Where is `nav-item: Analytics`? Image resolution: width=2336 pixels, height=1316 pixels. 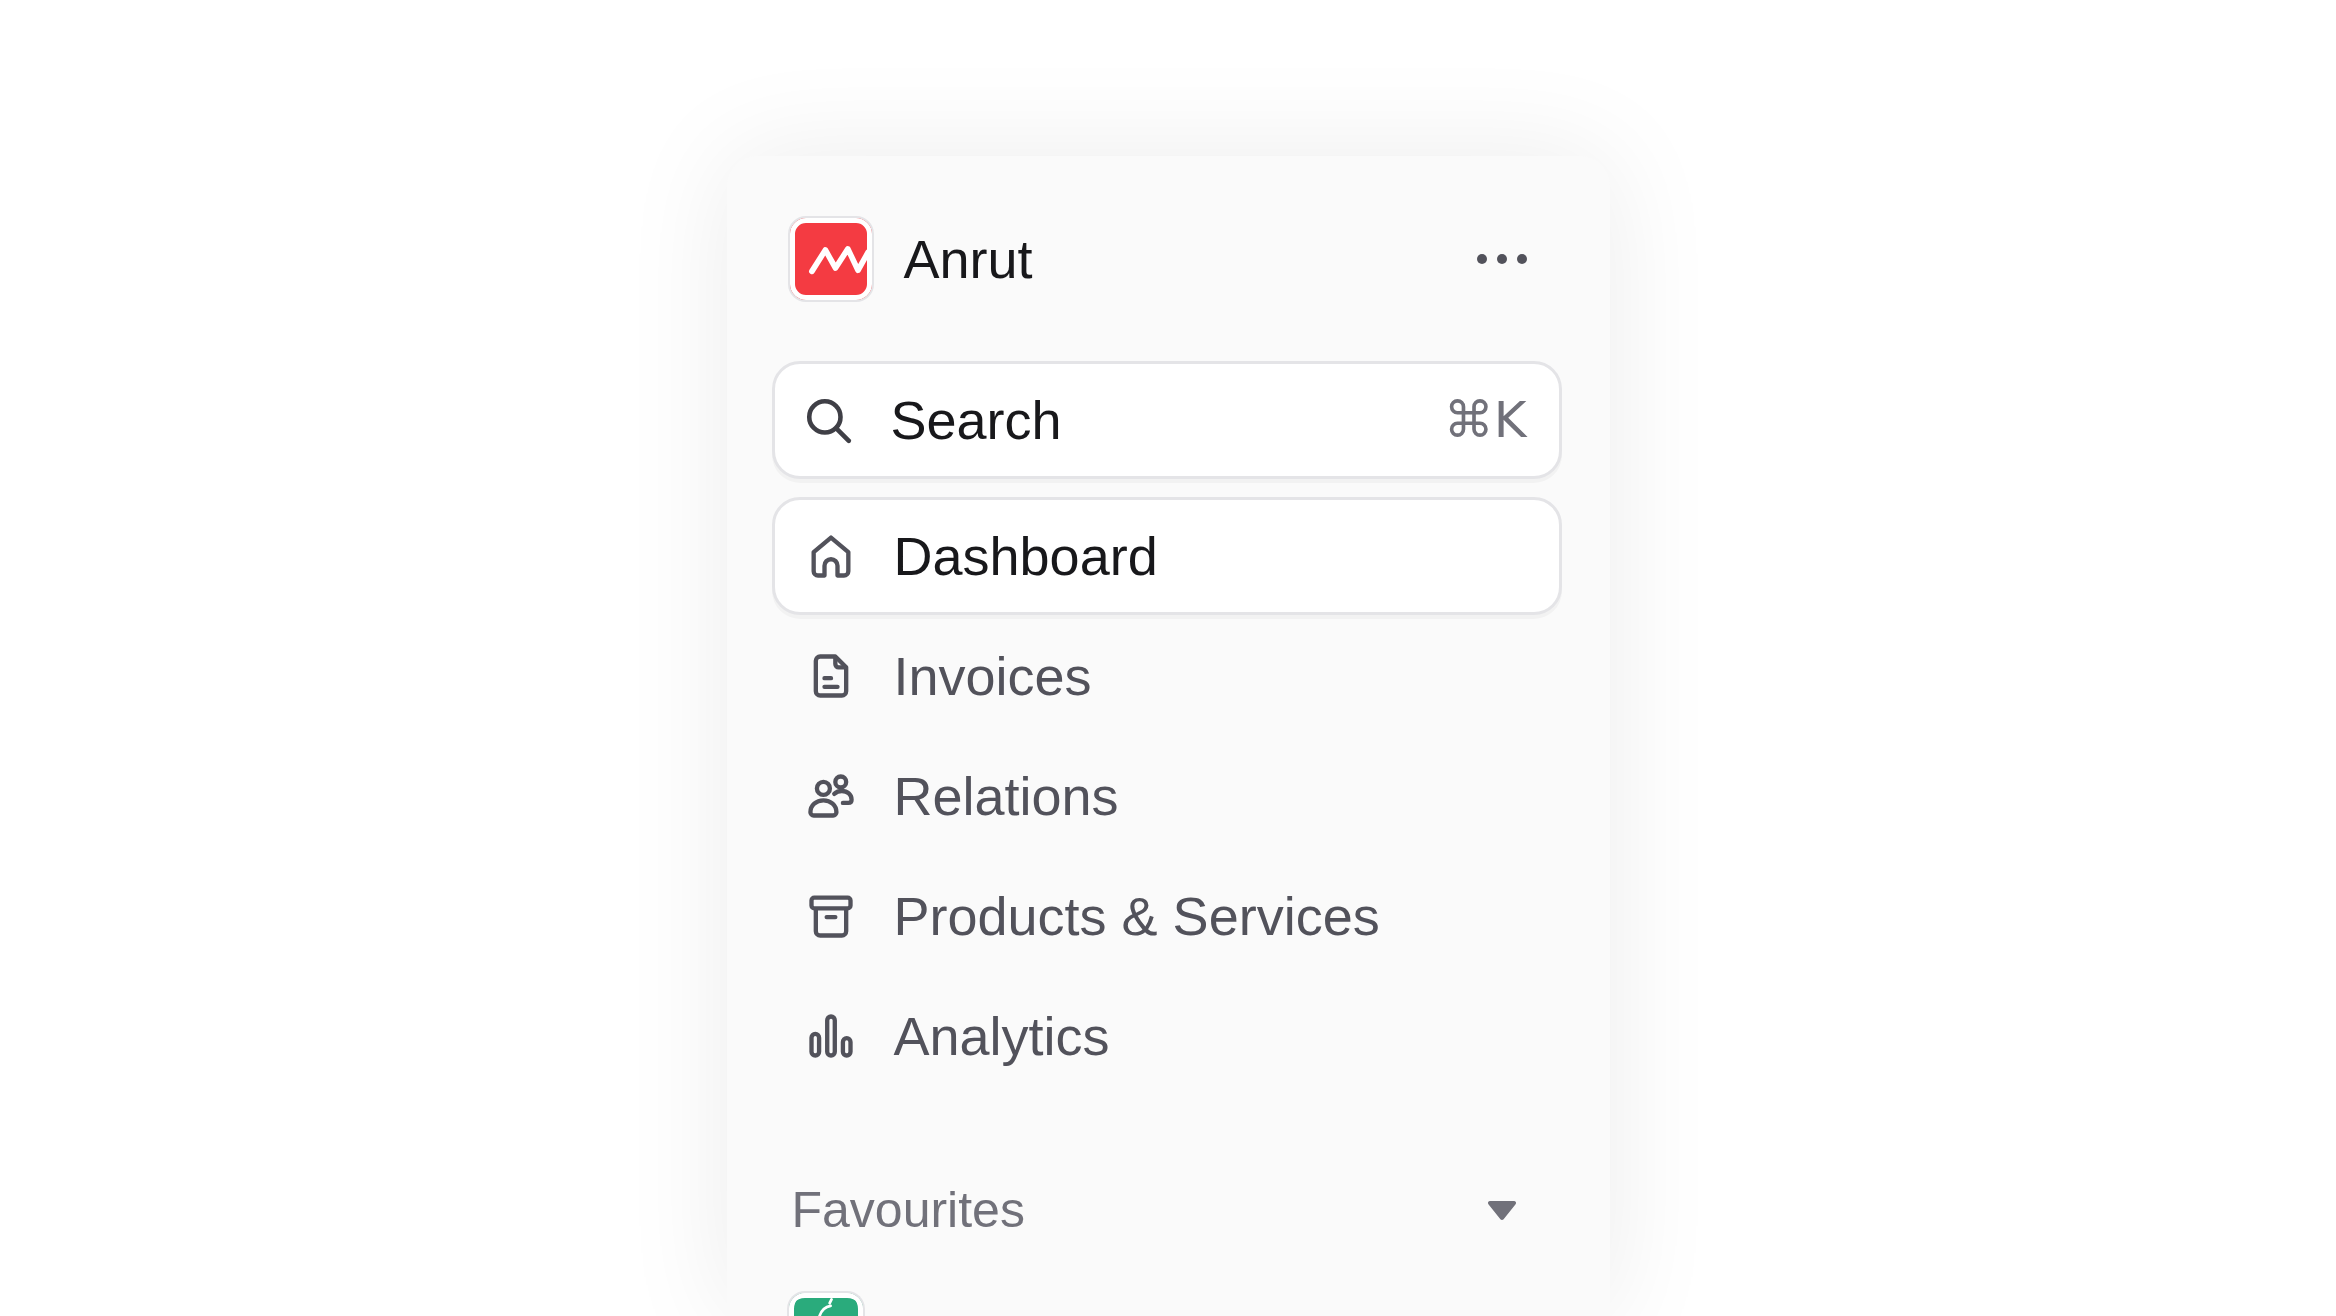 nav-item: Analytics is located at coordinates (1166, 1036).